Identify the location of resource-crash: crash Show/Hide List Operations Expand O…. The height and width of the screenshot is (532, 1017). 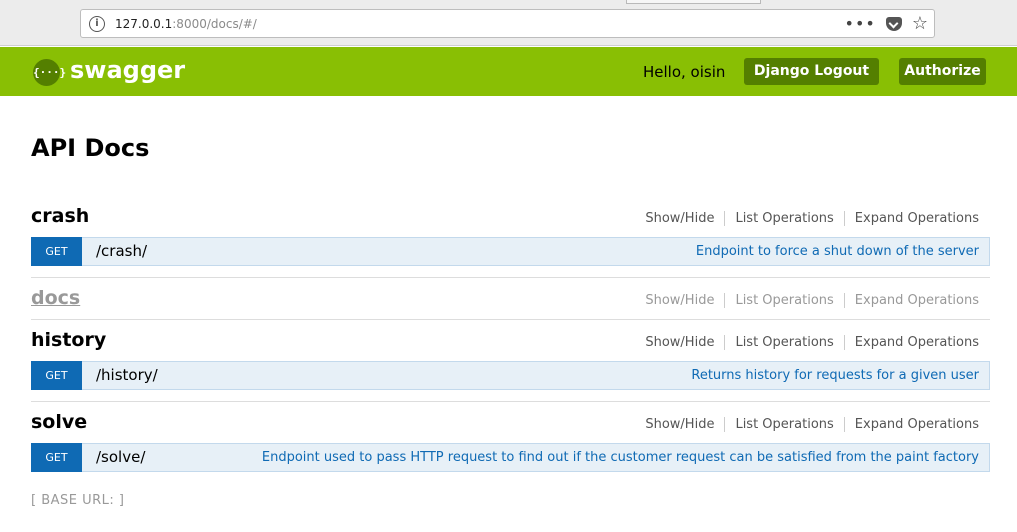
(510, 234).